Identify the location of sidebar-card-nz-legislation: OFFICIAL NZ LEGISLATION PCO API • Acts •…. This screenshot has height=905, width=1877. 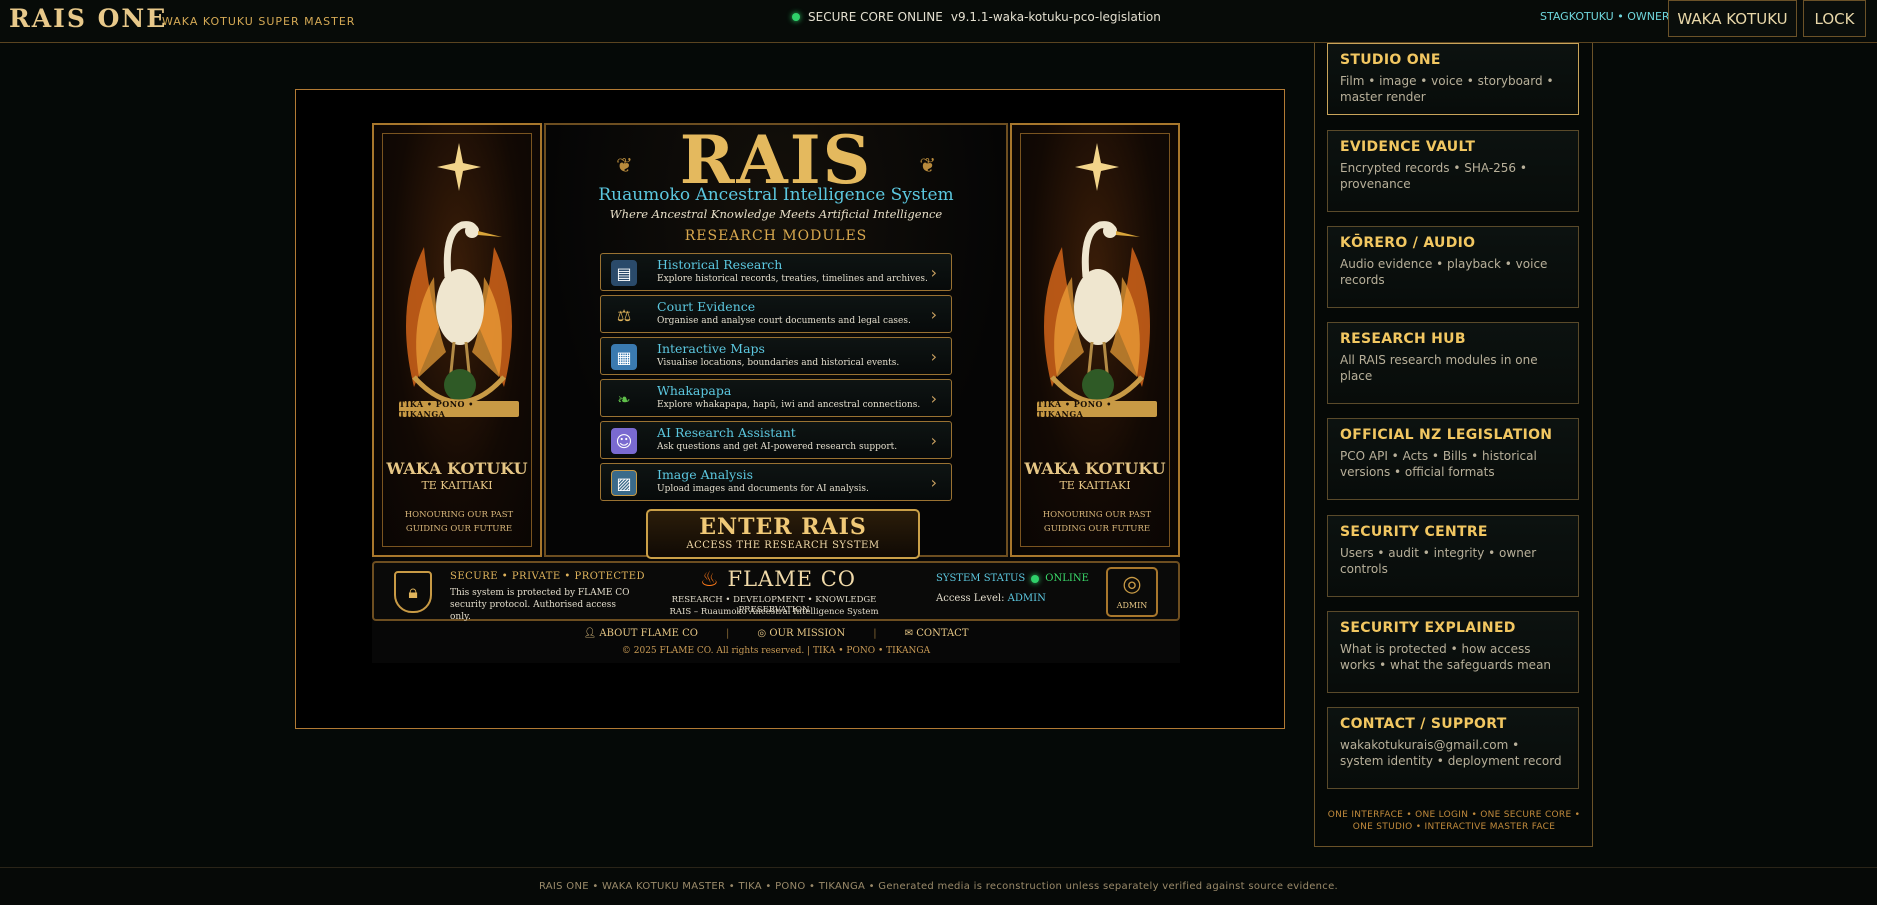
(1453, 459).